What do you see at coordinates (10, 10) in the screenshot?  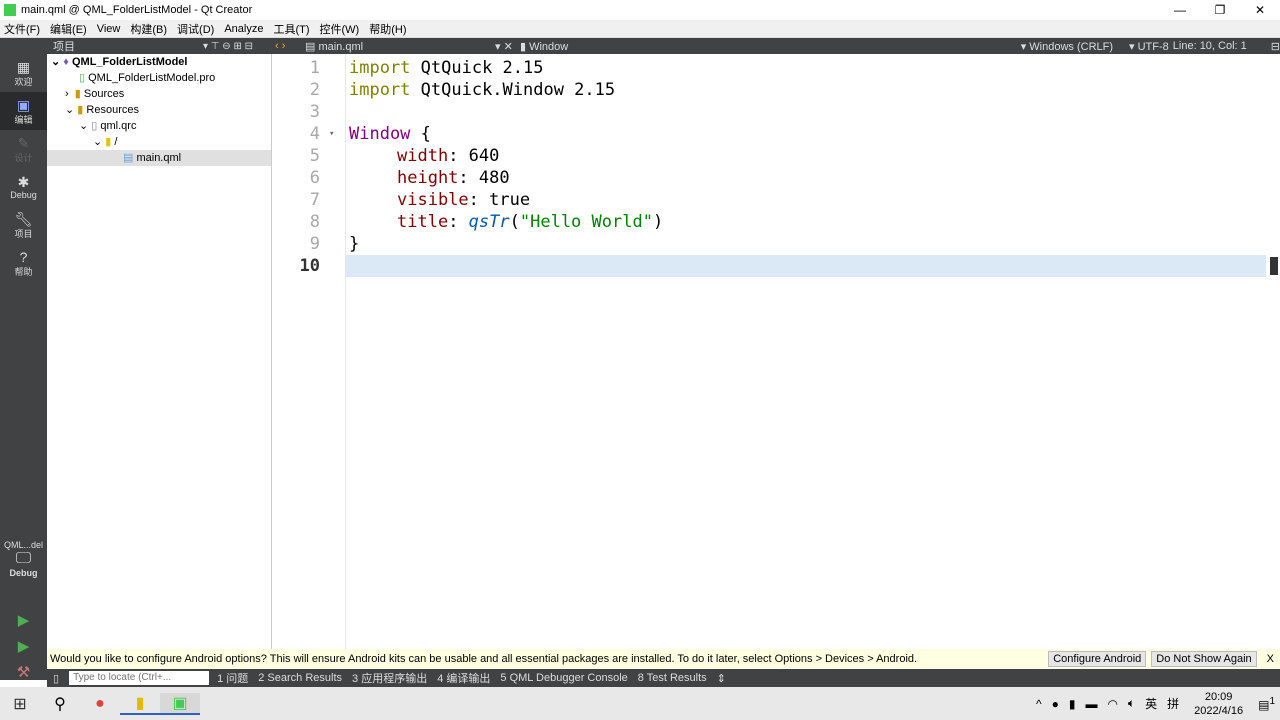 I see `qt-creator-logo-icon` at bounding box center [10, 10].